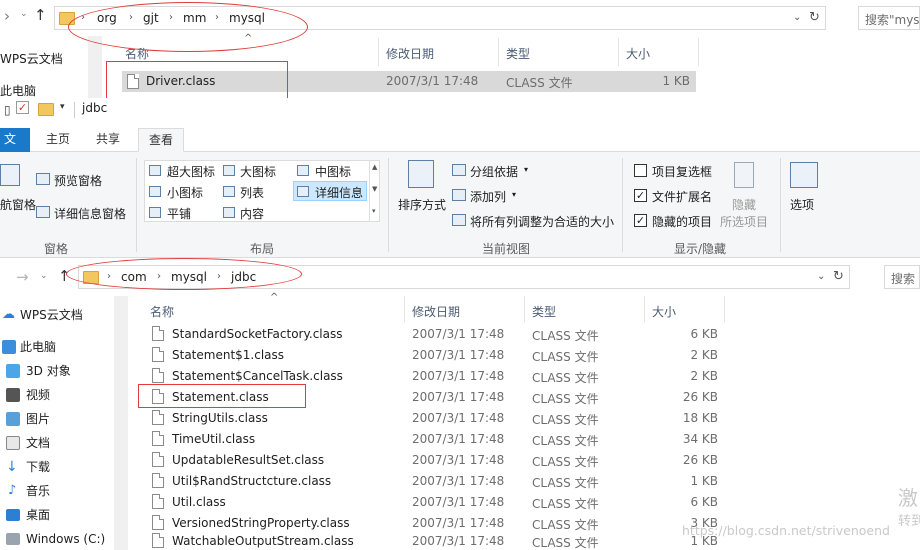  What do you see at coordinates (804, 175) in the screenshot?
I see `options-icon` at bounding box center [804, 175].